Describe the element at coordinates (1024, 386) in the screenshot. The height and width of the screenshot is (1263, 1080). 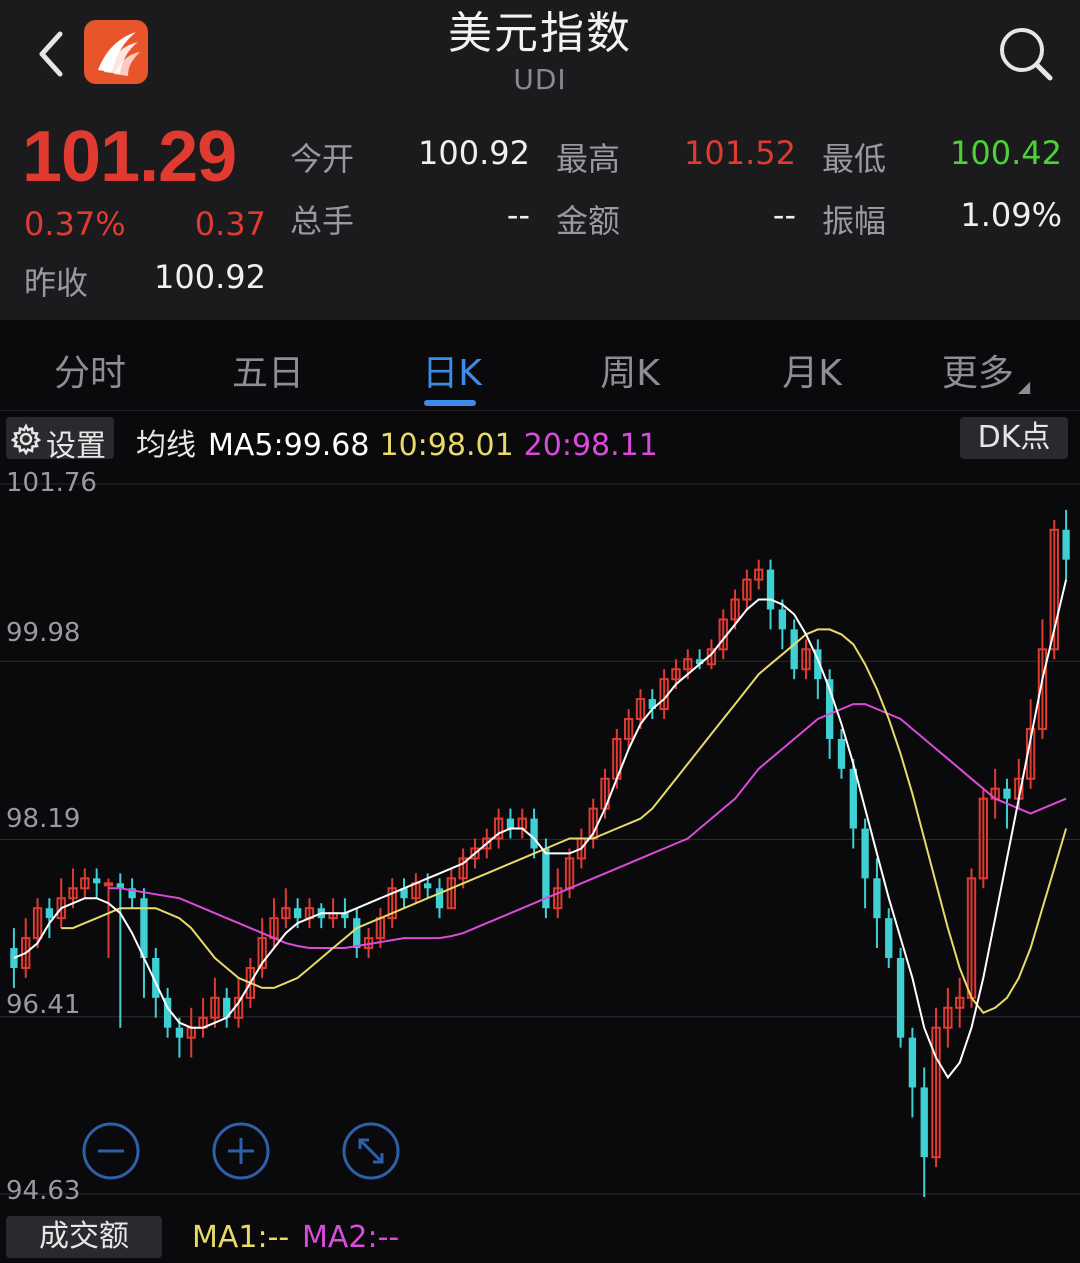
I see `dropdown-triangle-icon: ◢` at that location.